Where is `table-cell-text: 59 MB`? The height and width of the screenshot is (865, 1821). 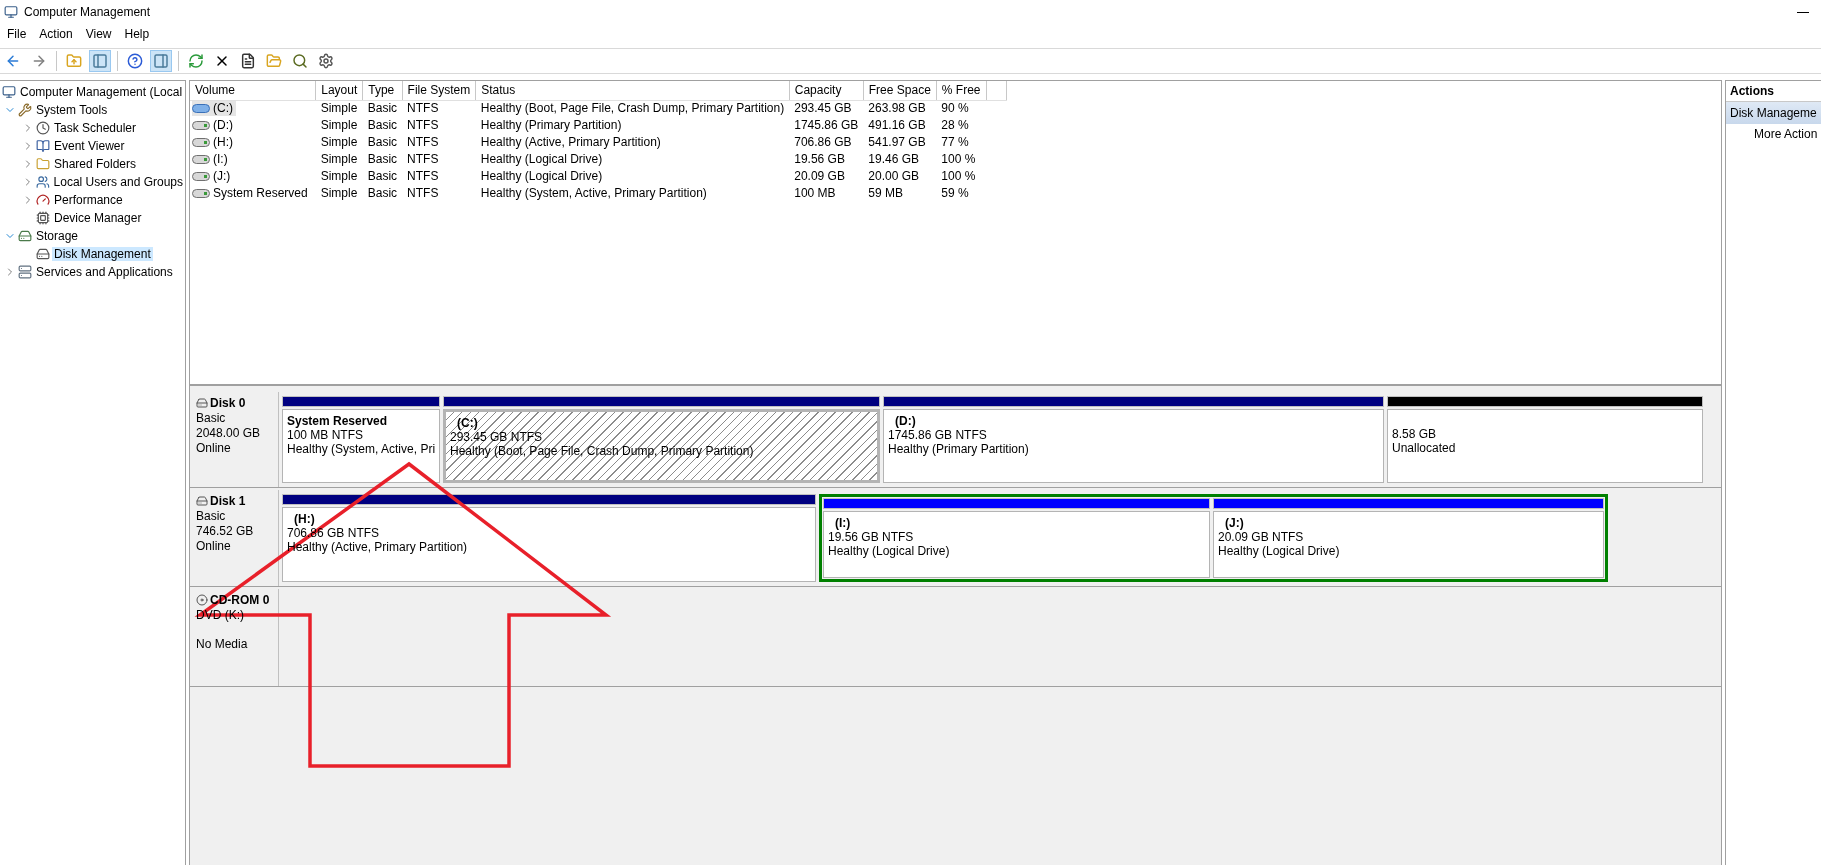
table-cell-text: 59 MB is located at coordinates (885, 193).